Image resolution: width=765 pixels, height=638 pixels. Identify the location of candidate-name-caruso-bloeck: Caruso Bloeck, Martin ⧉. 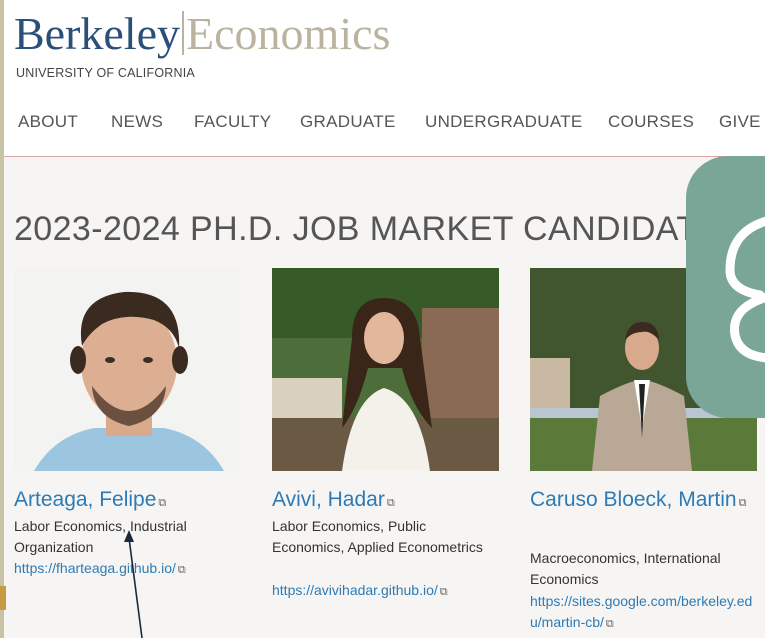
(640, 501).